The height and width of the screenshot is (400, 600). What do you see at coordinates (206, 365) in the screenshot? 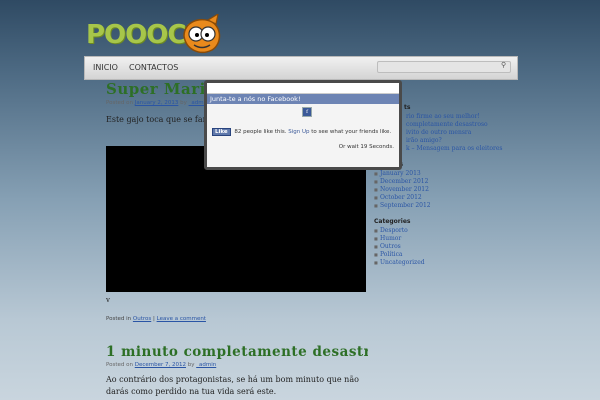
I see `author-link: _admin` at bounding box center [206, 365].